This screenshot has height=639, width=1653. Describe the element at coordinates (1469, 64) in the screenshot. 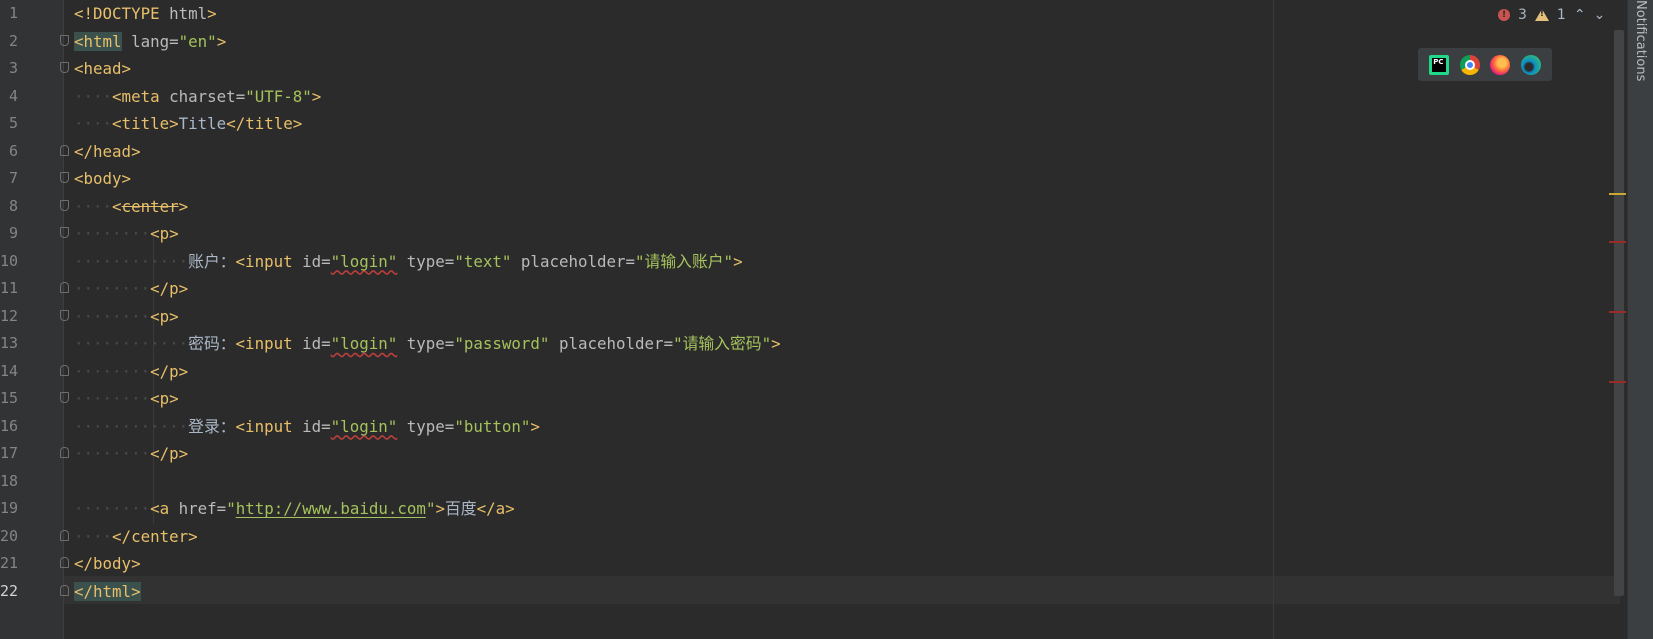

I see `chrome-icon` at that location.